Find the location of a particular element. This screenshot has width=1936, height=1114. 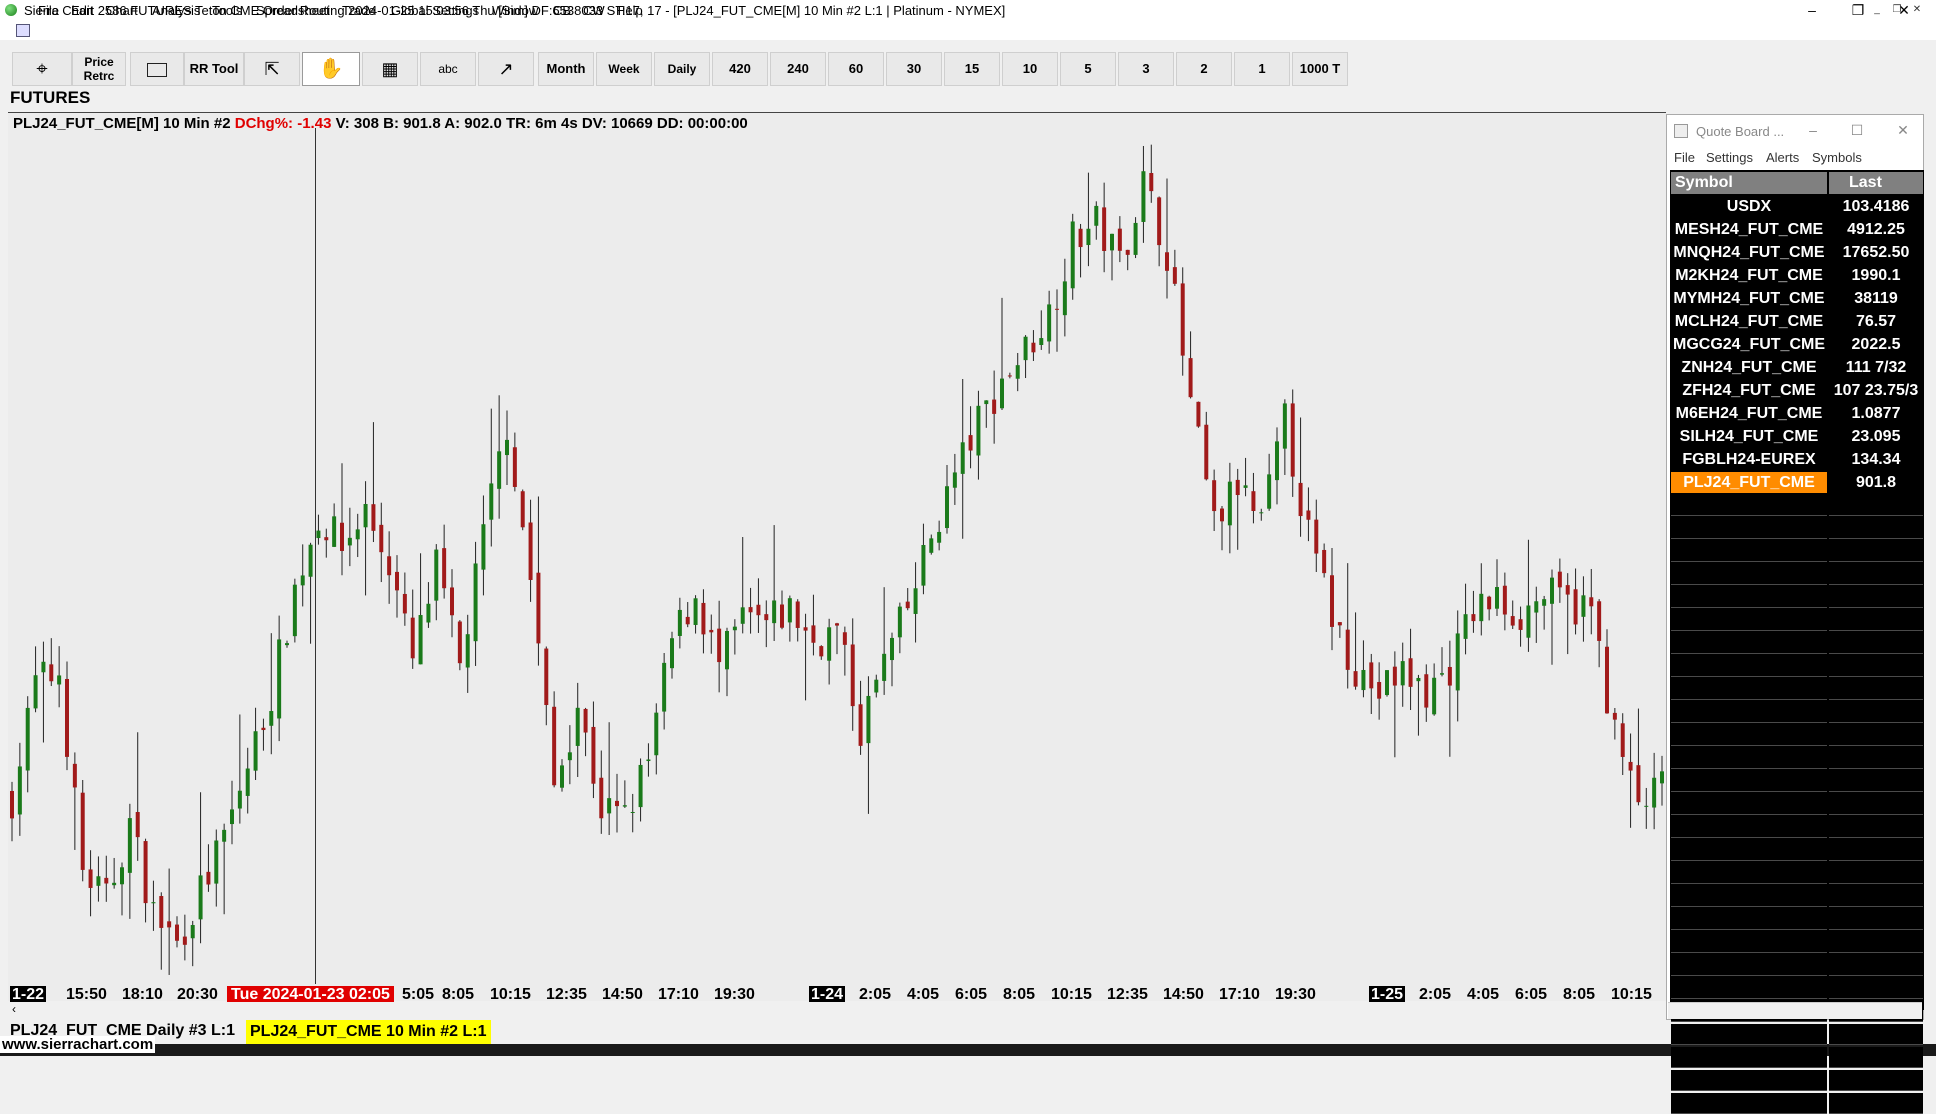

website-link: www.sierrachart.com is located at coordinates (78, 1044).